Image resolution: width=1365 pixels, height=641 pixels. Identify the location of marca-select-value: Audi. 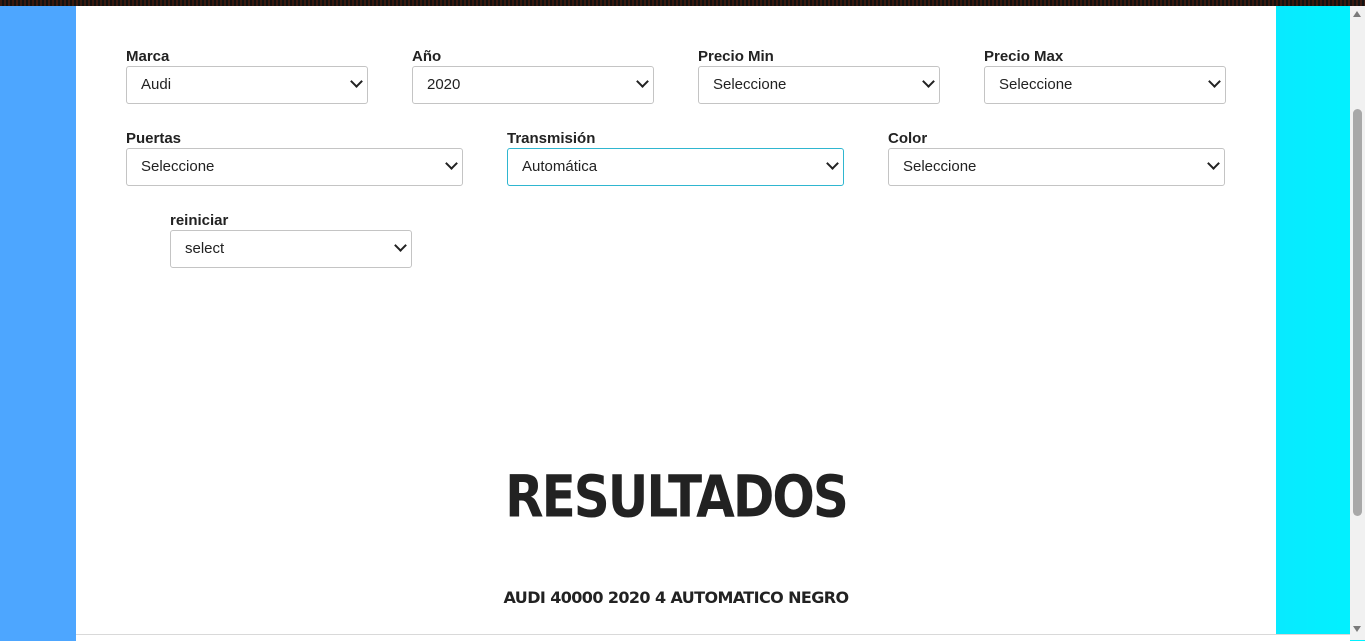
(156, 84).